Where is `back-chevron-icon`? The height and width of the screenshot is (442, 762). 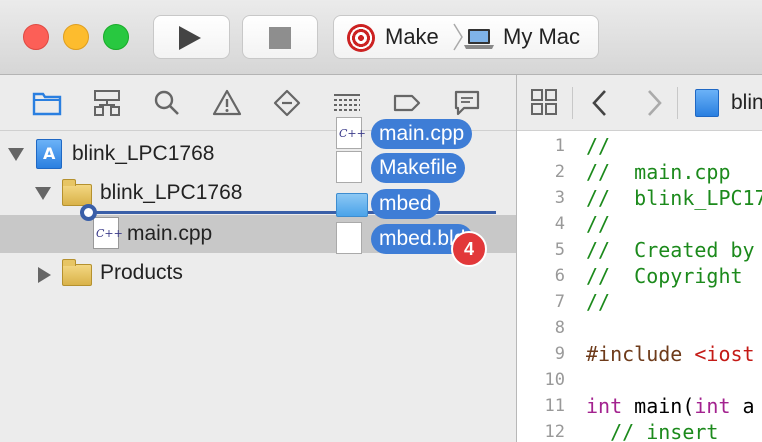 back-chevron-icon is located at coordinates (600, 103).